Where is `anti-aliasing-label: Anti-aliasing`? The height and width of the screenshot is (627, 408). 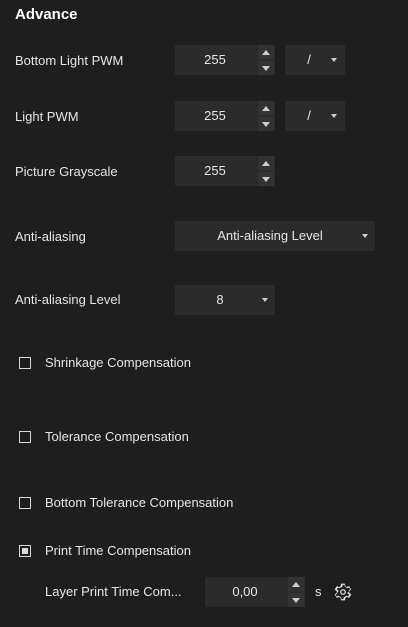 anti-aliasing-label: Anti-aliasing is located at coordinates (50, 236).